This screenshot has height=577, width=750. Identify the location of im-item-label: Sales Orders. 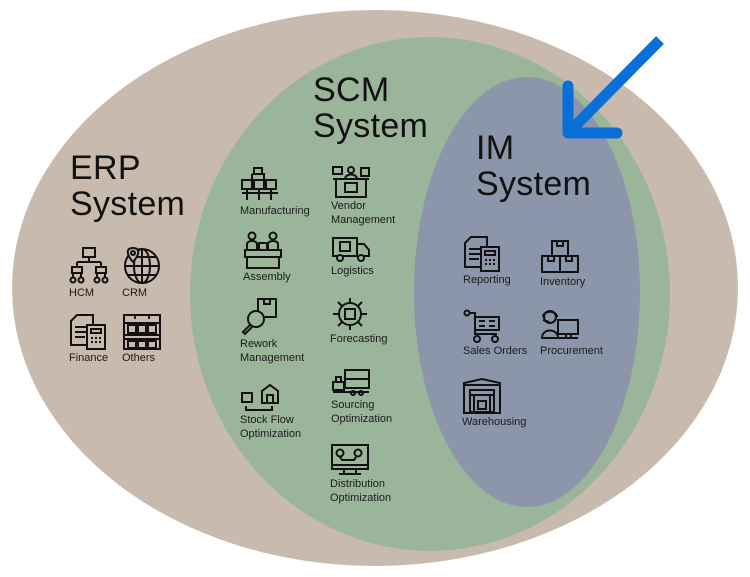
(495, 351).